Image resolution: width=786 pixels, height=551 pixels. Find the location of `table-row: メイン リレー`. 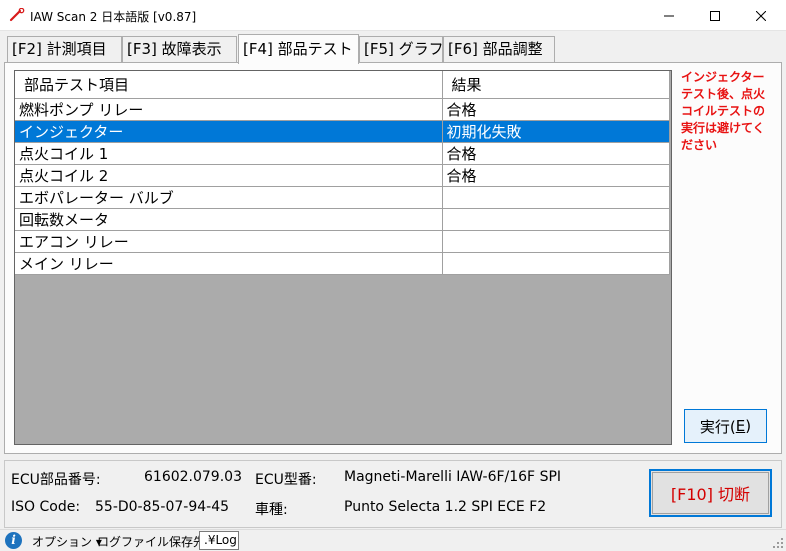

table-row: メイン リレー is located at coordinates (342, 263).